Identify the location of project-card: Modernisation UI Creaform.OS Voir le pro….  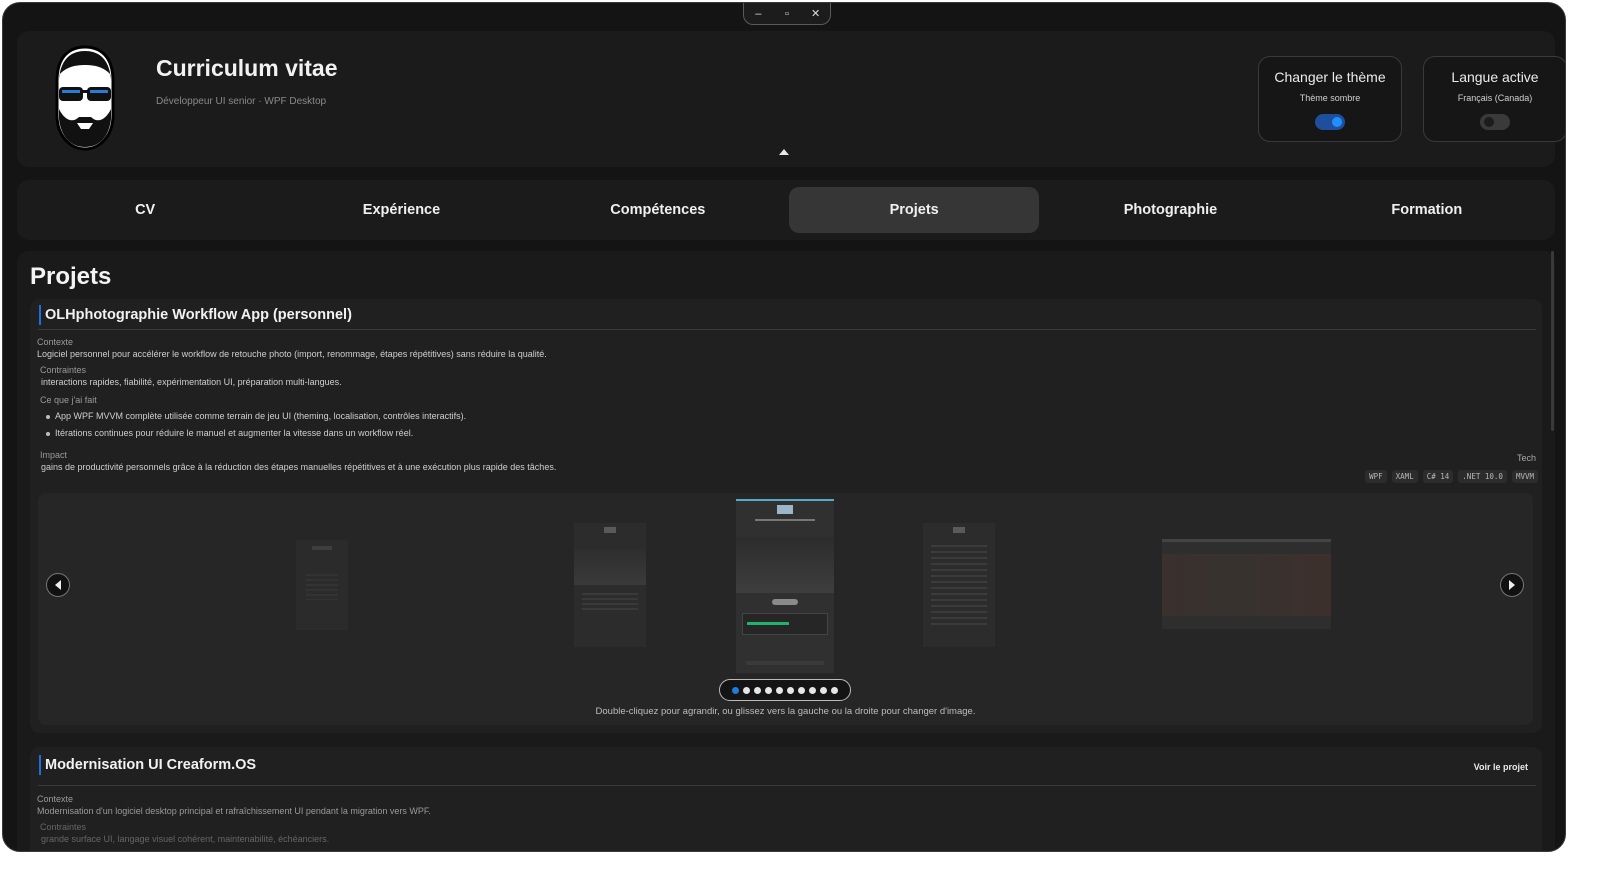
(786, 799).